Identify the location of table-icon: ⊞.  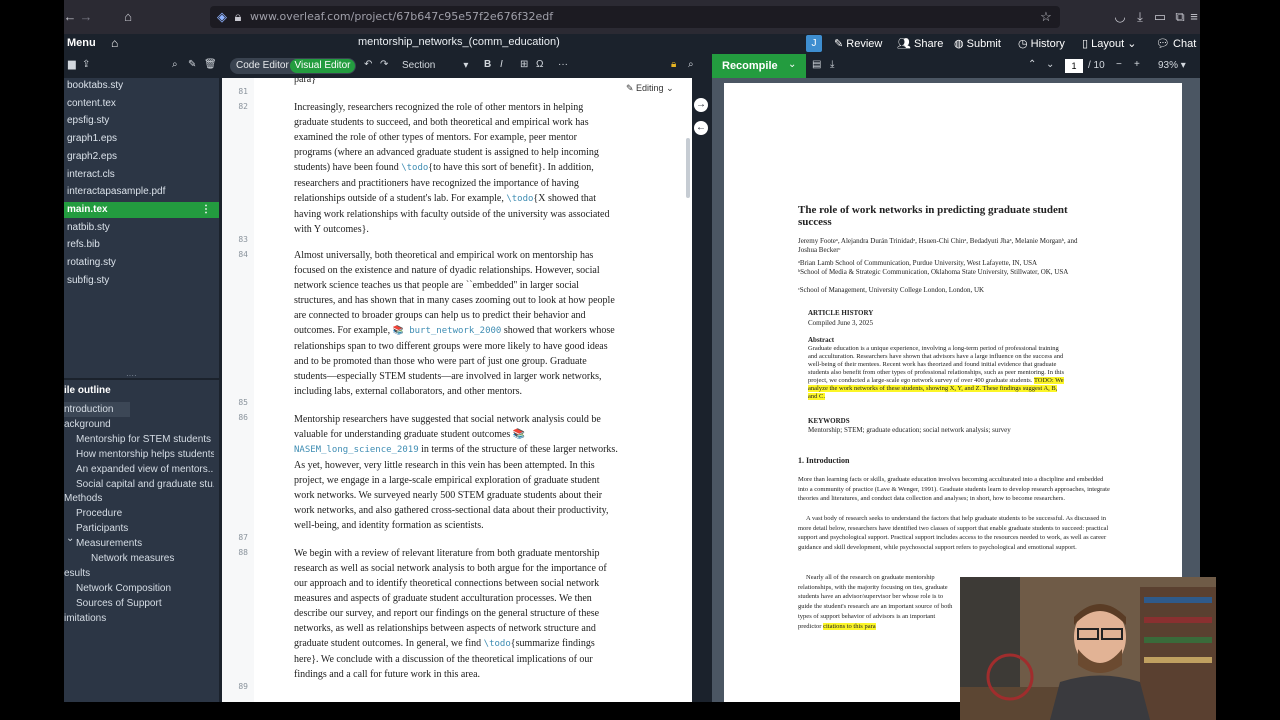
(524, 65).